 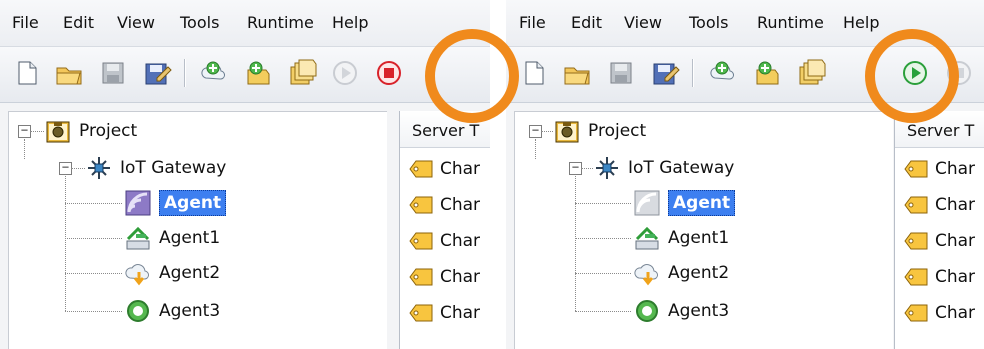 What do you see at coordinates (389, 73) in the screenshot?
I see `stop-runtime-icon` at bounding box center [389, 73].